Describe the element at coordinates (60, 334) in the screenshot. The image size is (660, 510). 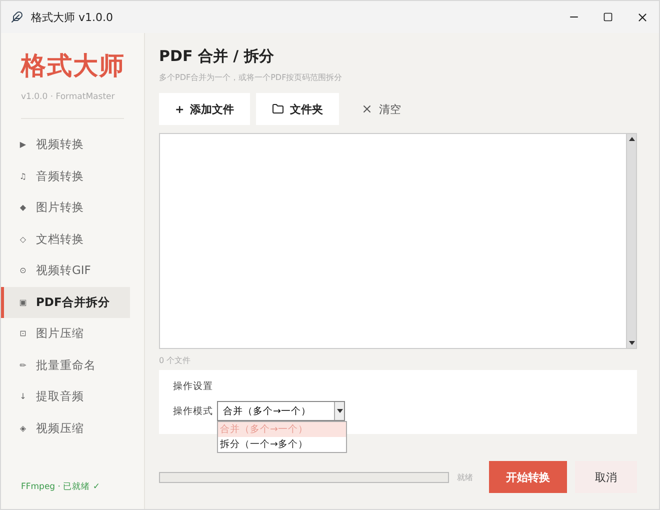
I see `item-label: 图片压缩` at that location.